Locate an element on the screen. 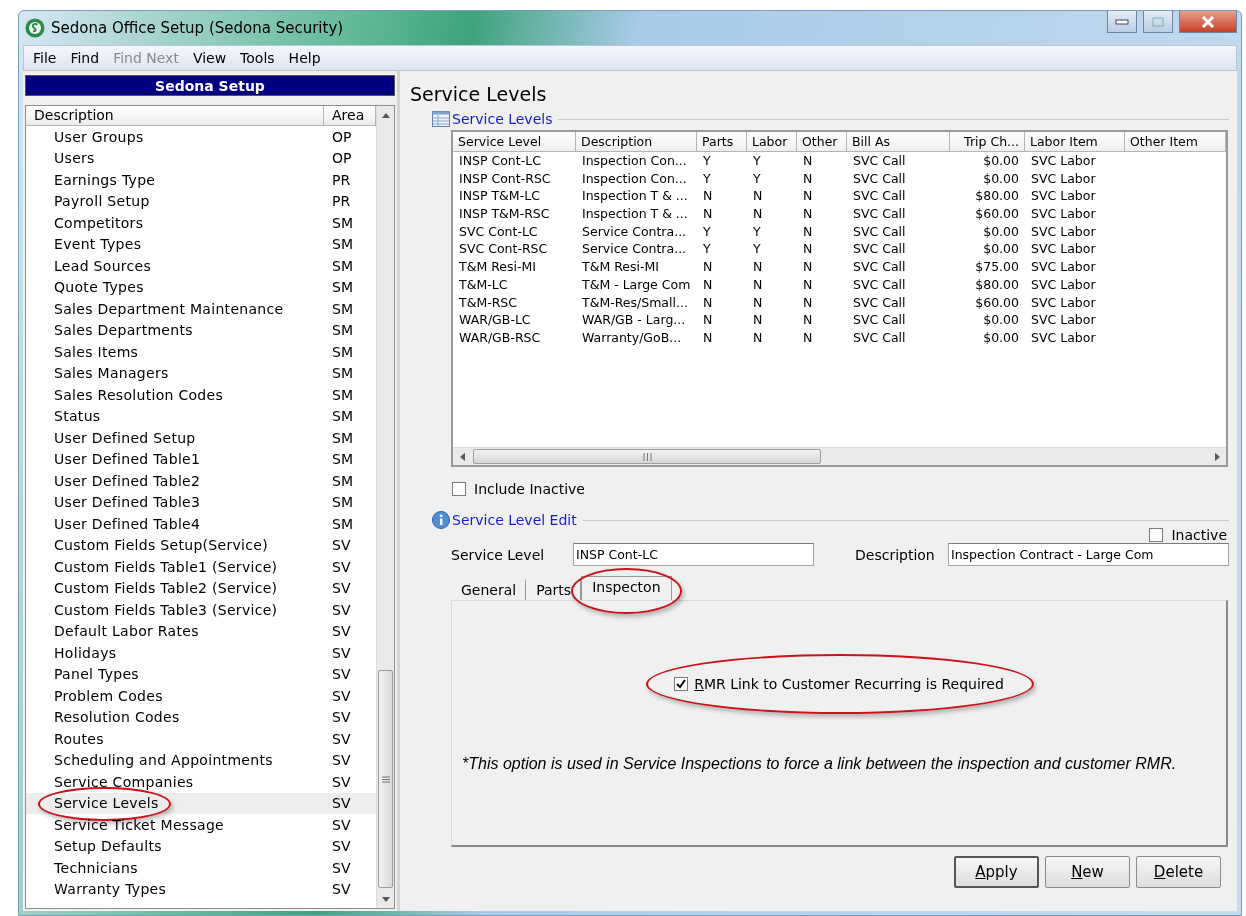 The width and height of the screenshot is (1246, 916). scroll-left-icon is located at coordinates (462, 457).